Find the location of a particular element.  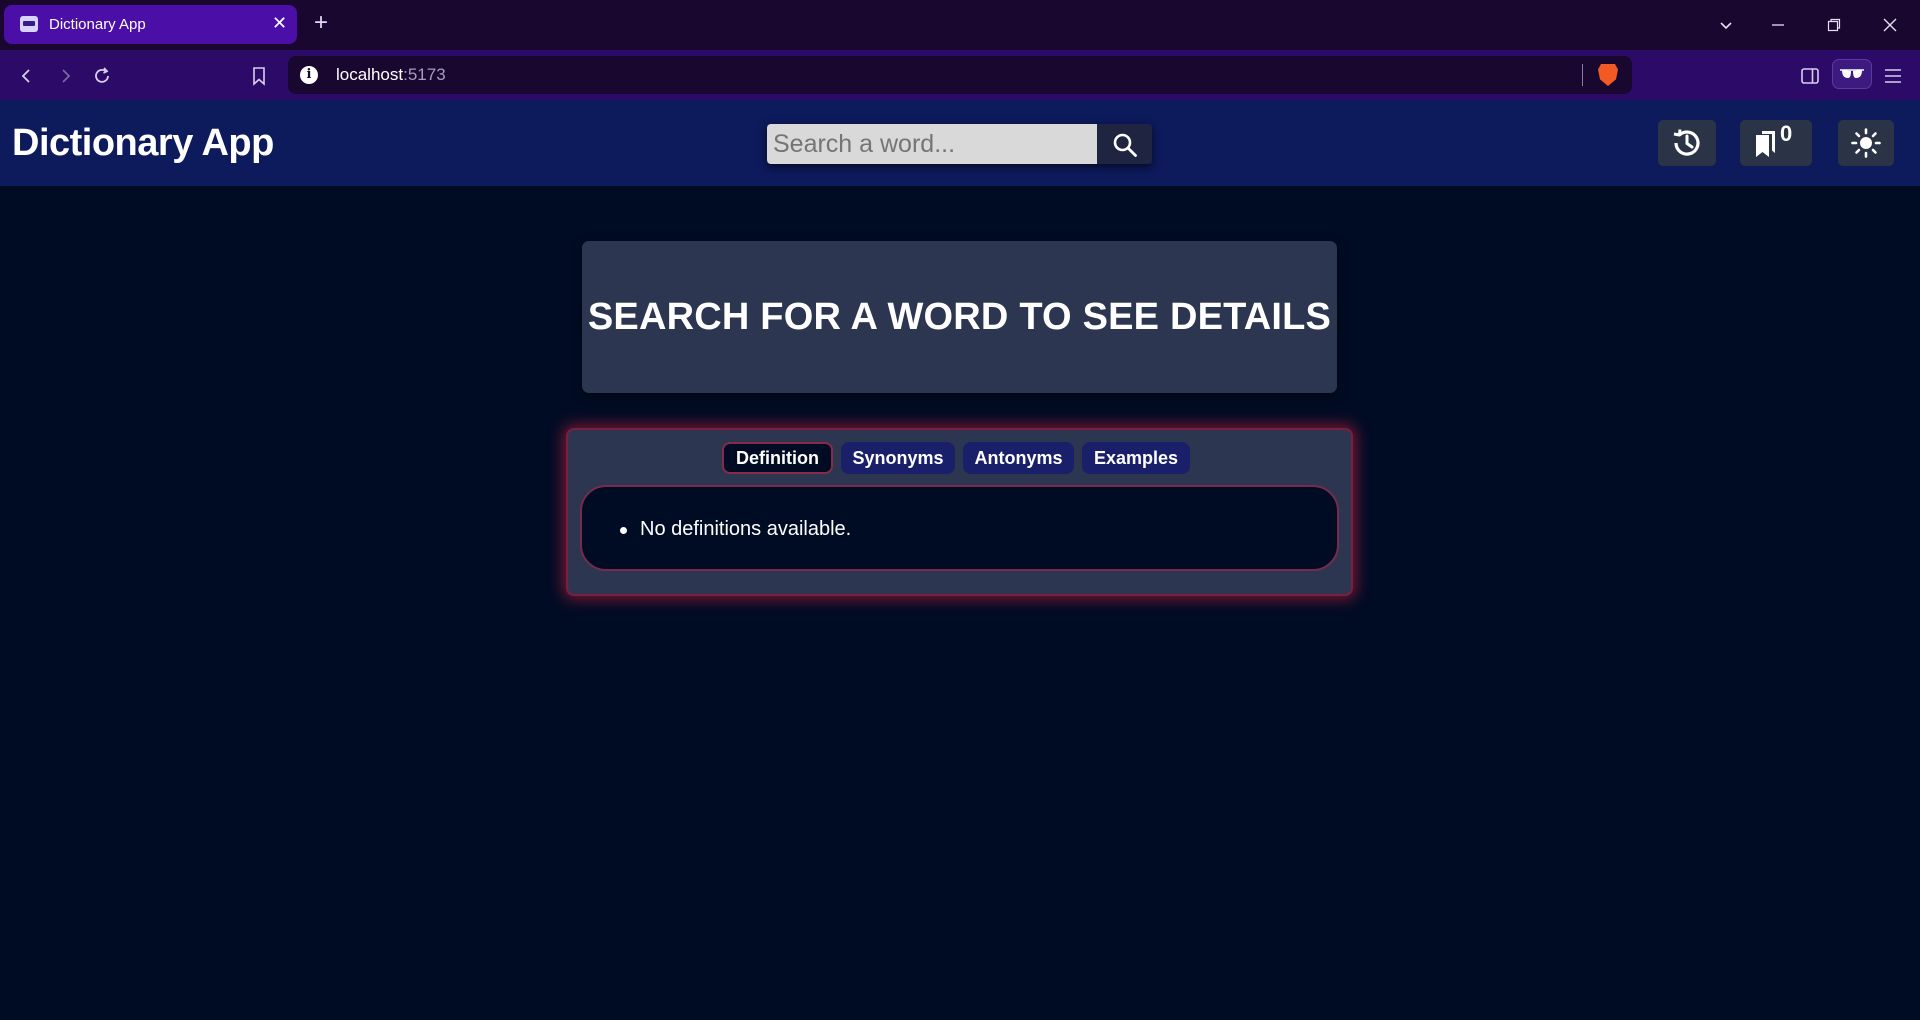

sun-icon is located at coordinates (1866, 143).